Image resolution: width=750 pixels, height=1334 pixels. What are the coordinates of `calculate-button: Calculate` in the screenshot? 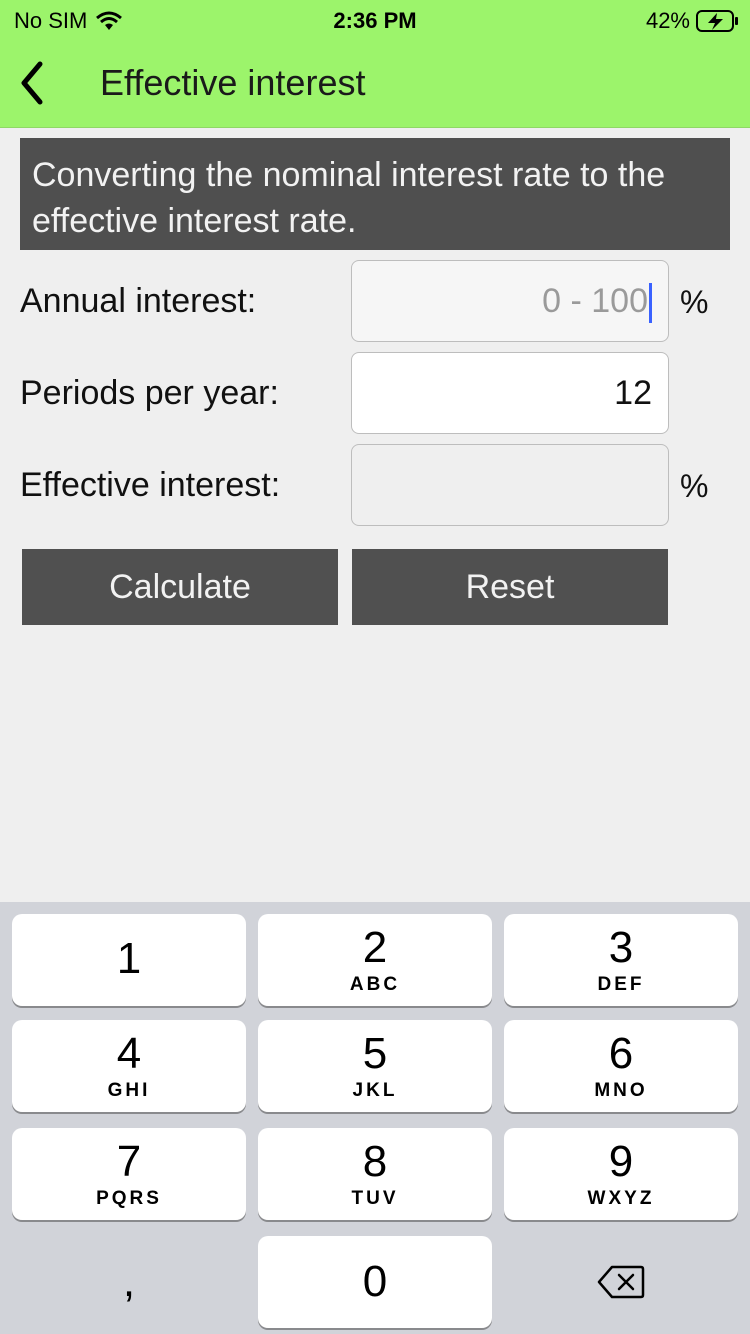 It's located at (180, 587).